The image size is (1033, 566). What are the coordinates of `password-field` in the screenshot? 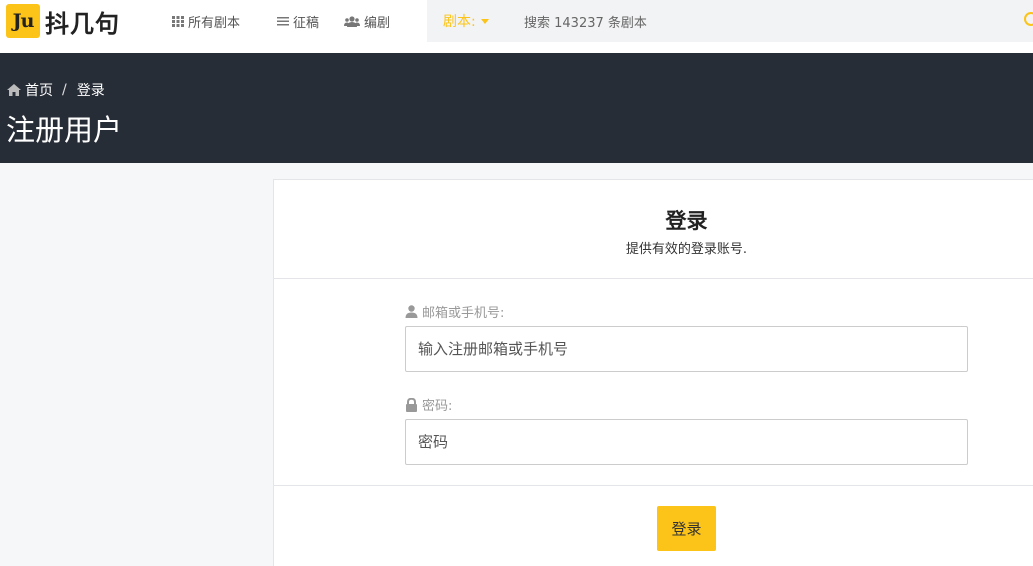 It's located at (686, 442).